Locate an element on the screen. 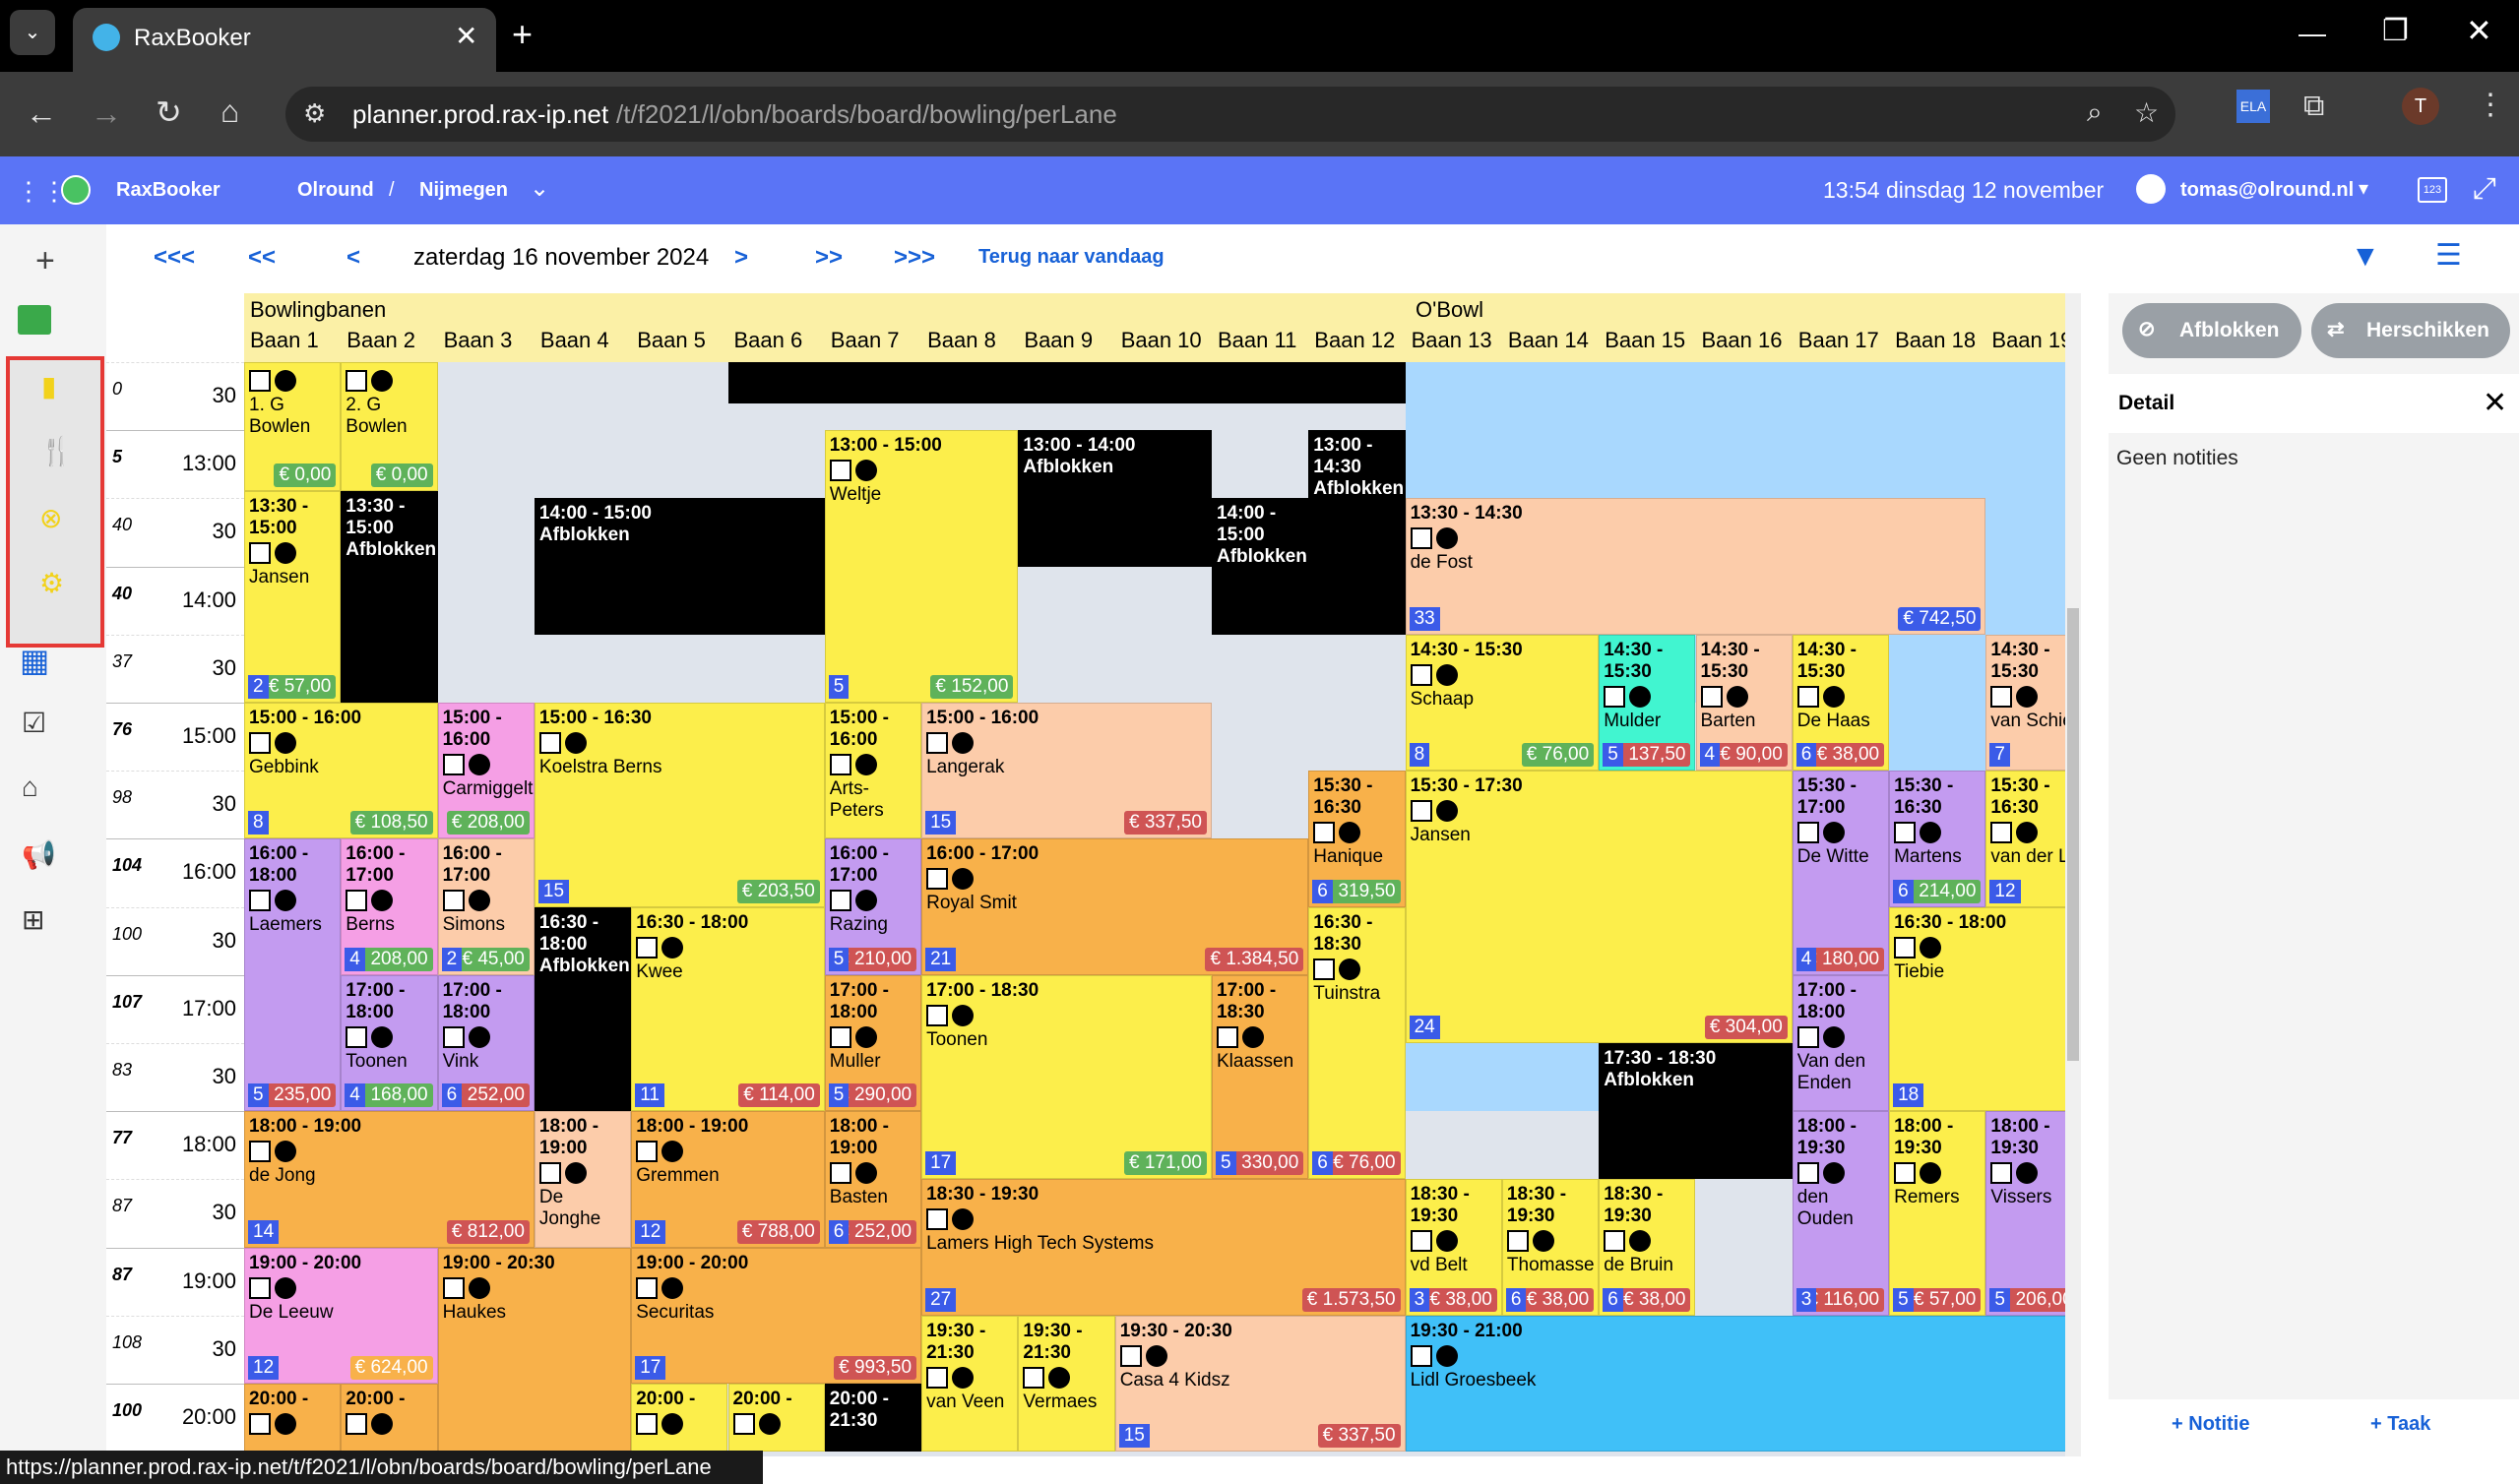 This screenshot has width=2519, height=1484. user-email: tomas@olround.nl is located at coordinates (2267, 191).